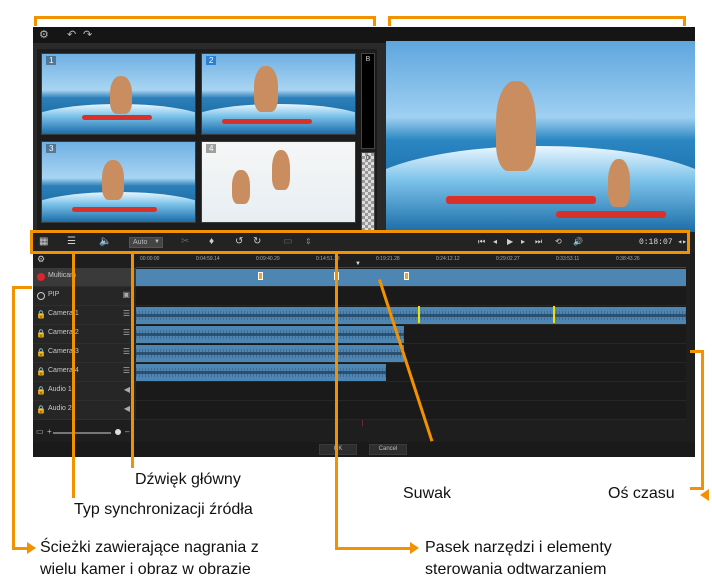 This screenshot has height=586, width=712. Describe the element at coordinates (127, 431) in the screenshot. I see `zoom-out-icon: –` at that location.